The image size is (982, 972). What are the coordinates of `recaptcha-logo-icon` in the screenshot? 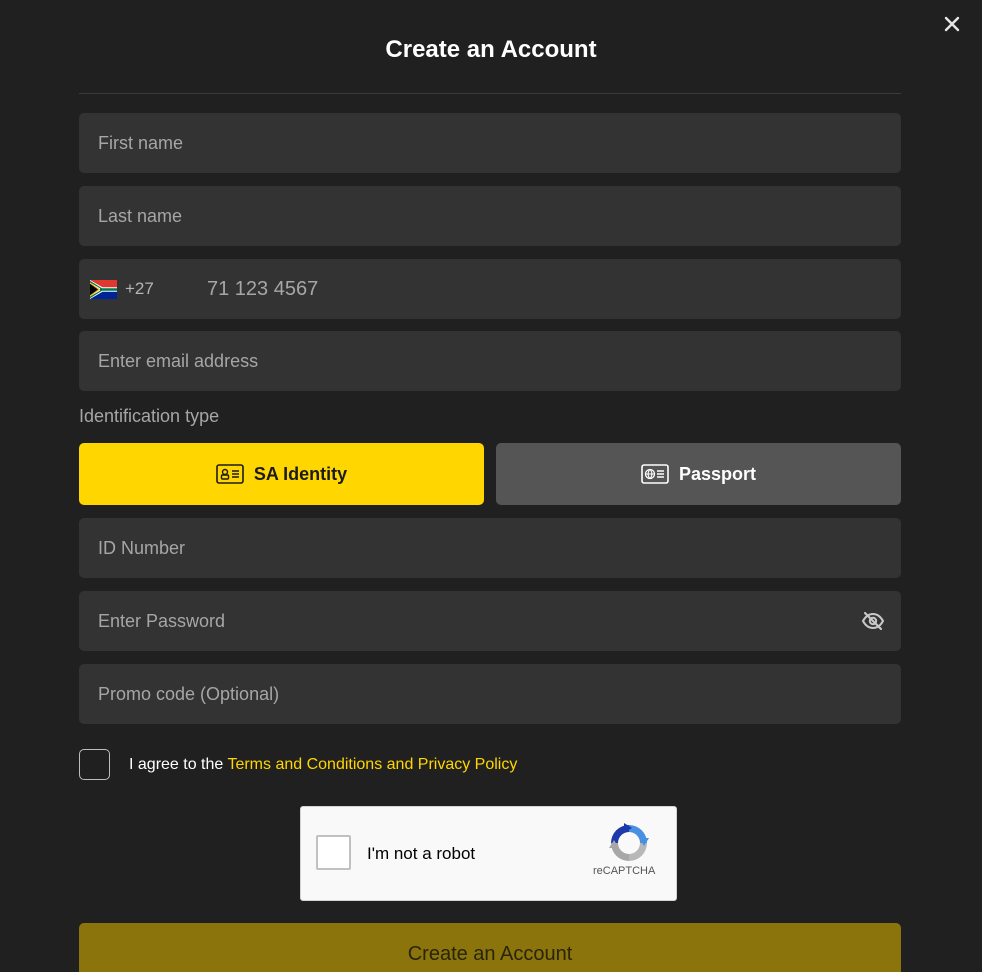 It's located at (629, 842).